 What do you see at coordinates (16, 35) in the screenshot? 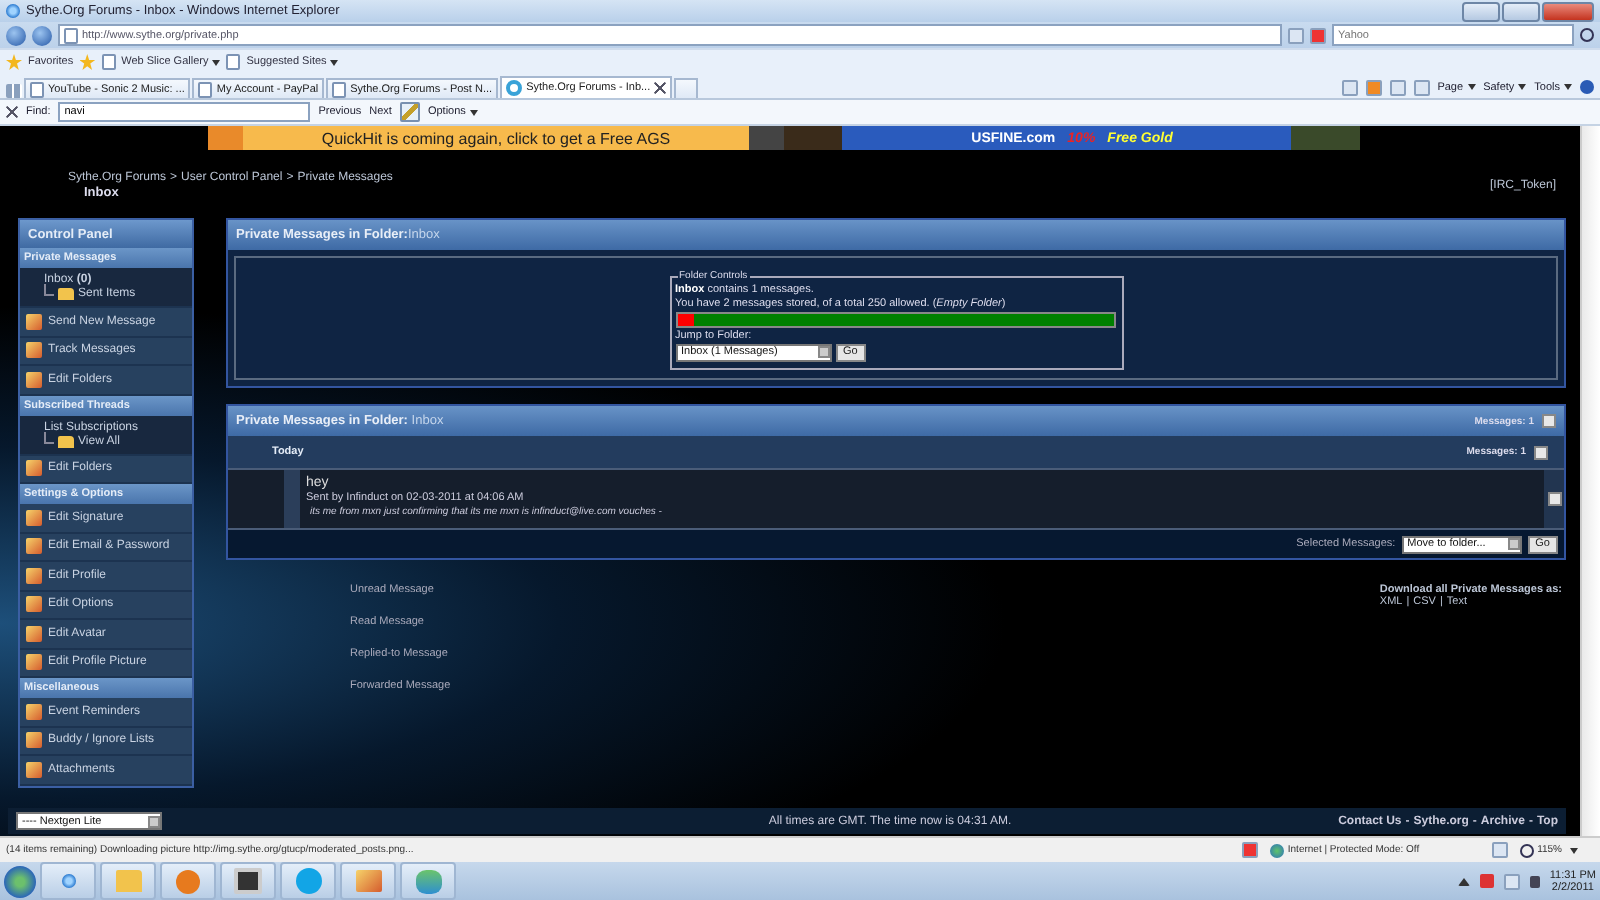
I see `back-button` at bounding box center [16, 35].